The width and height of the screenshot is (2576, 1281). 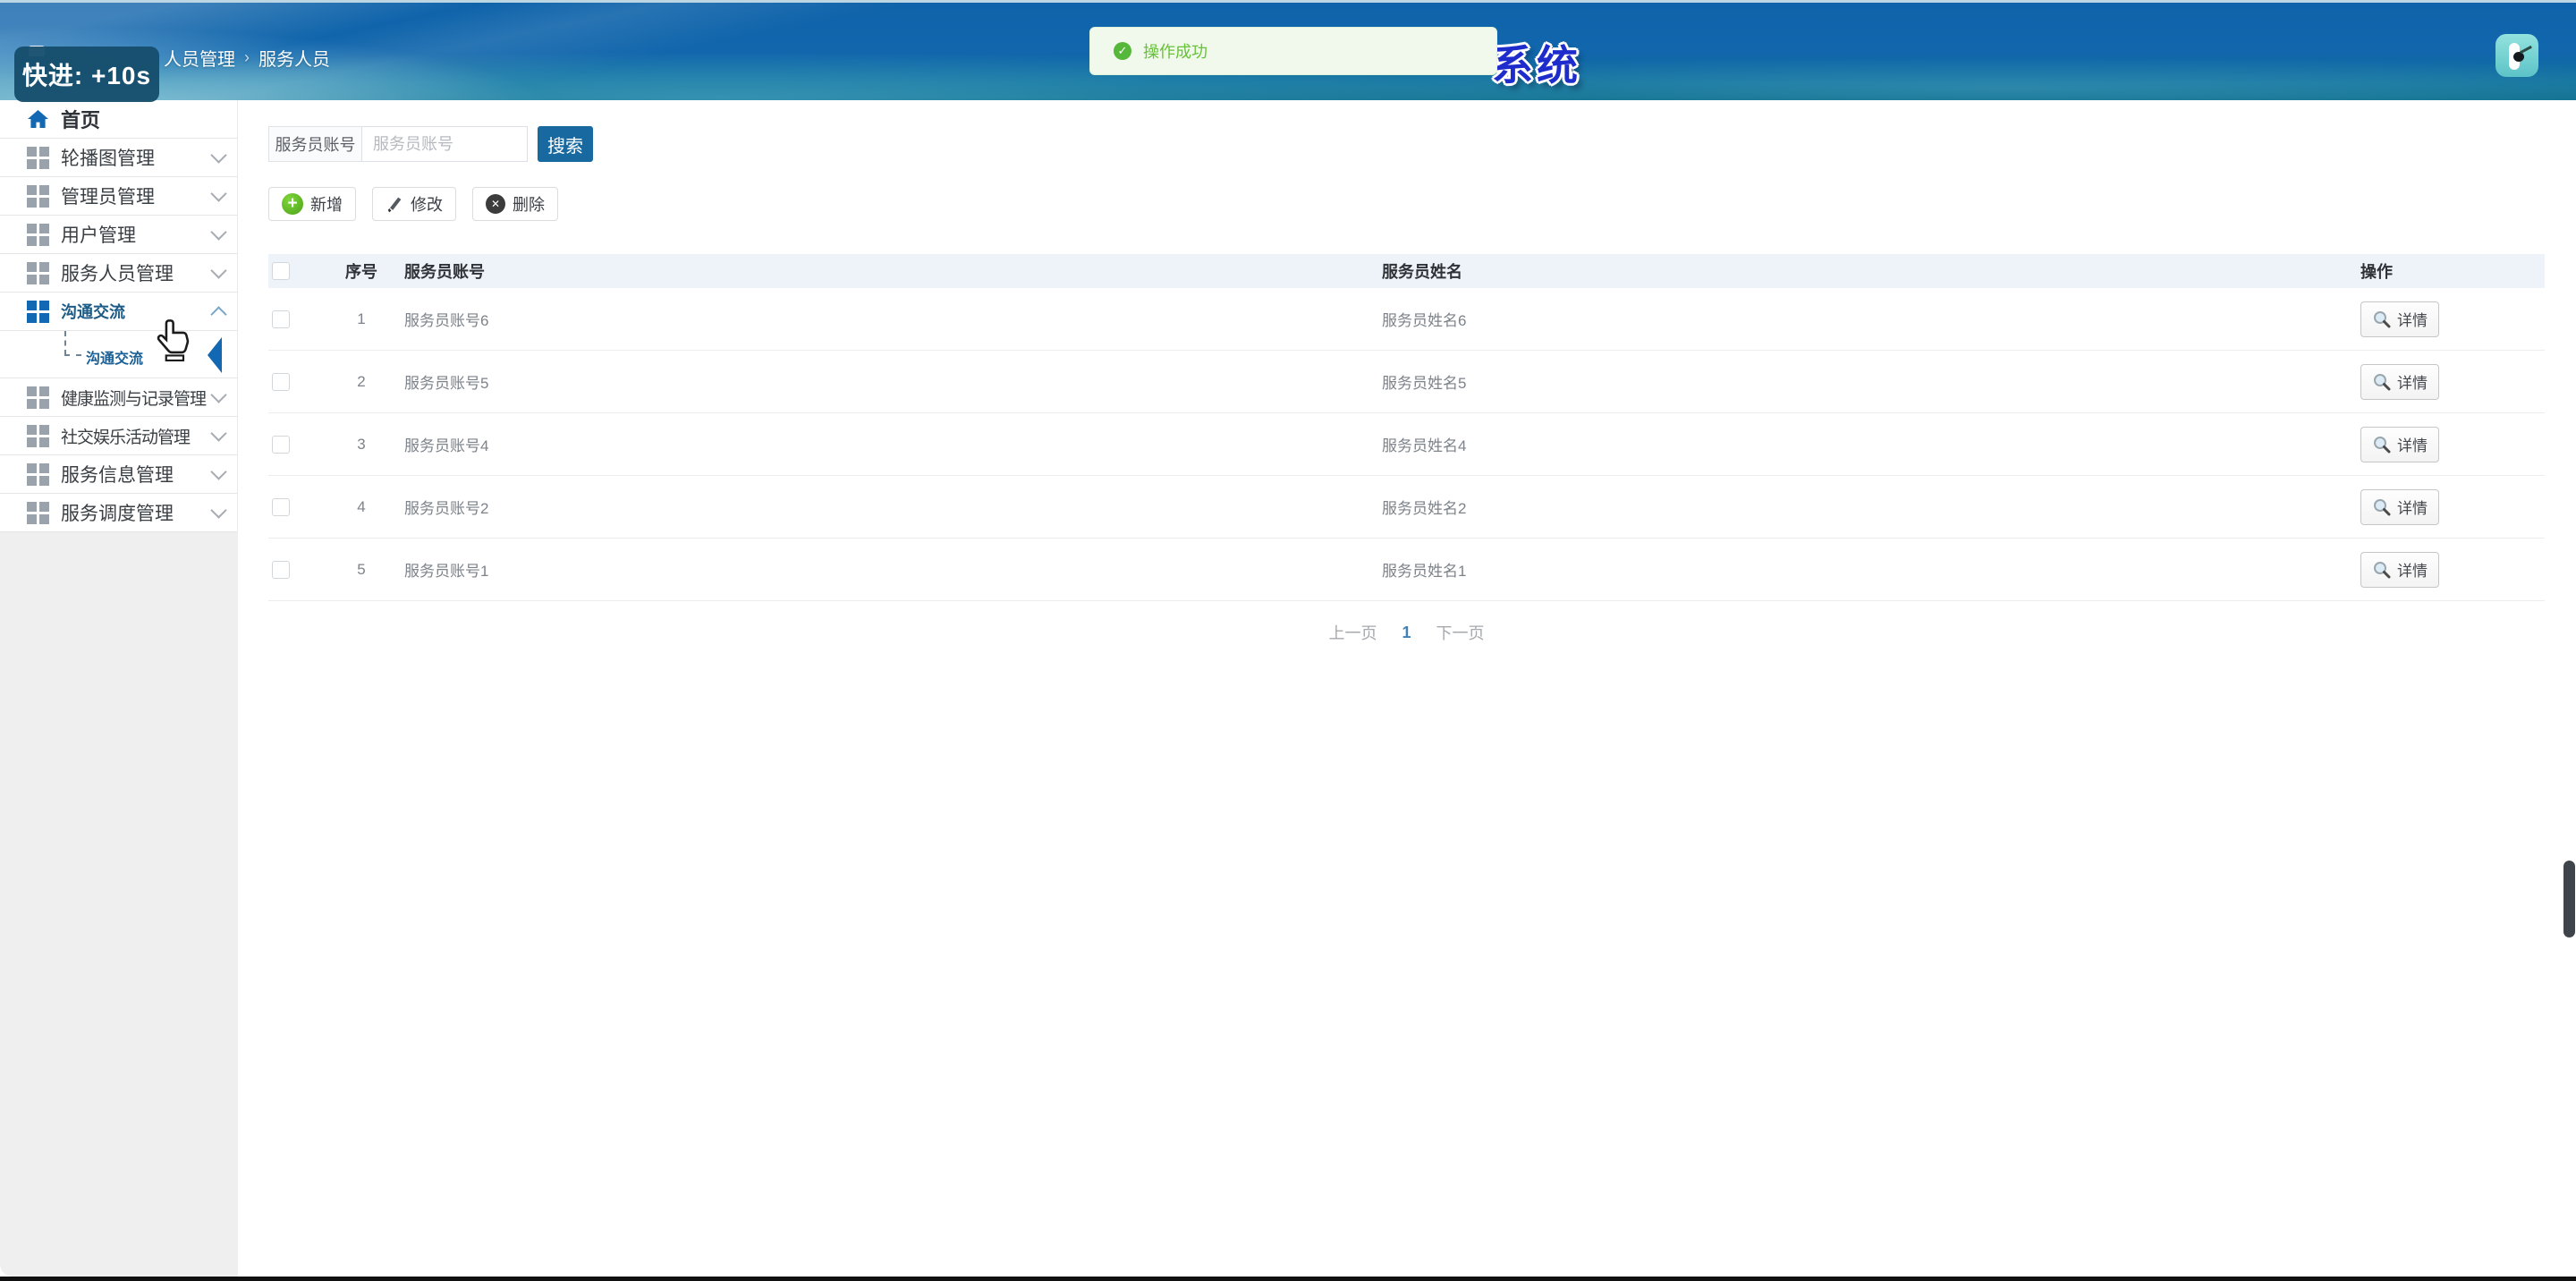 What do you see at coordinates (444, 272) in the screenshot?
I see `column-header-account: 服务员账号` at bounding box center [444, 272].